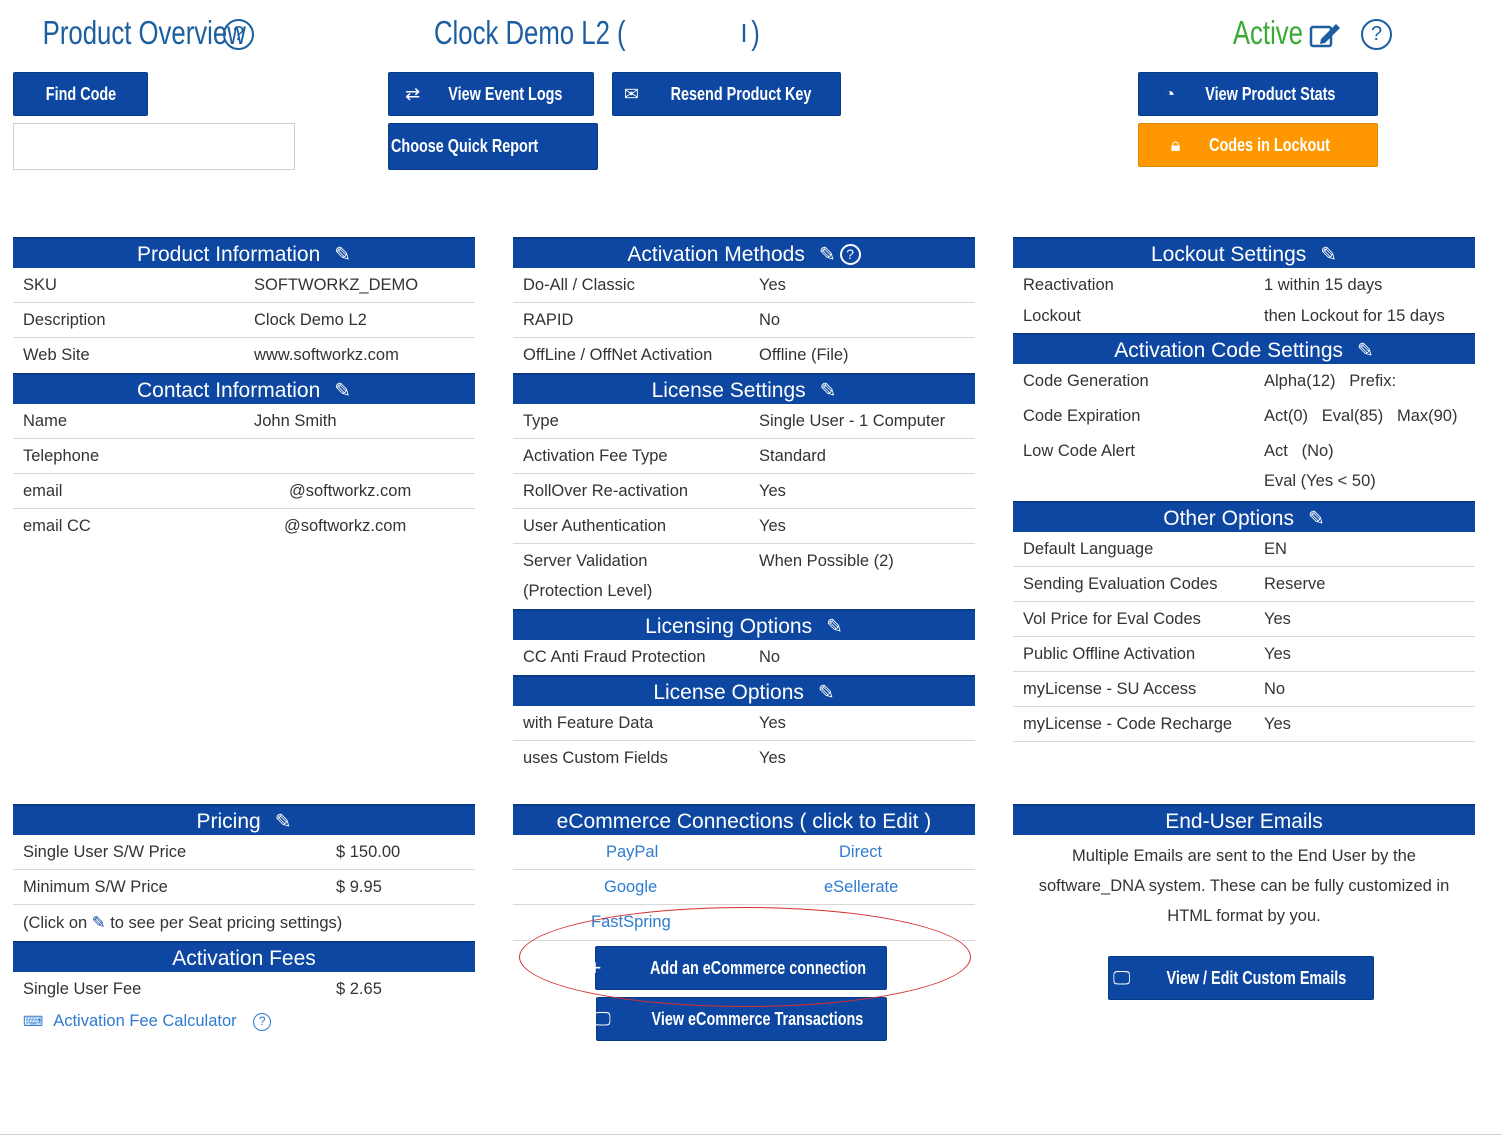 The image size is (1502, 1137). What do you see at coordinates (728, 692) in the screenshot?
I see `license-options-title: License Options` at bounding box center [728, 692].